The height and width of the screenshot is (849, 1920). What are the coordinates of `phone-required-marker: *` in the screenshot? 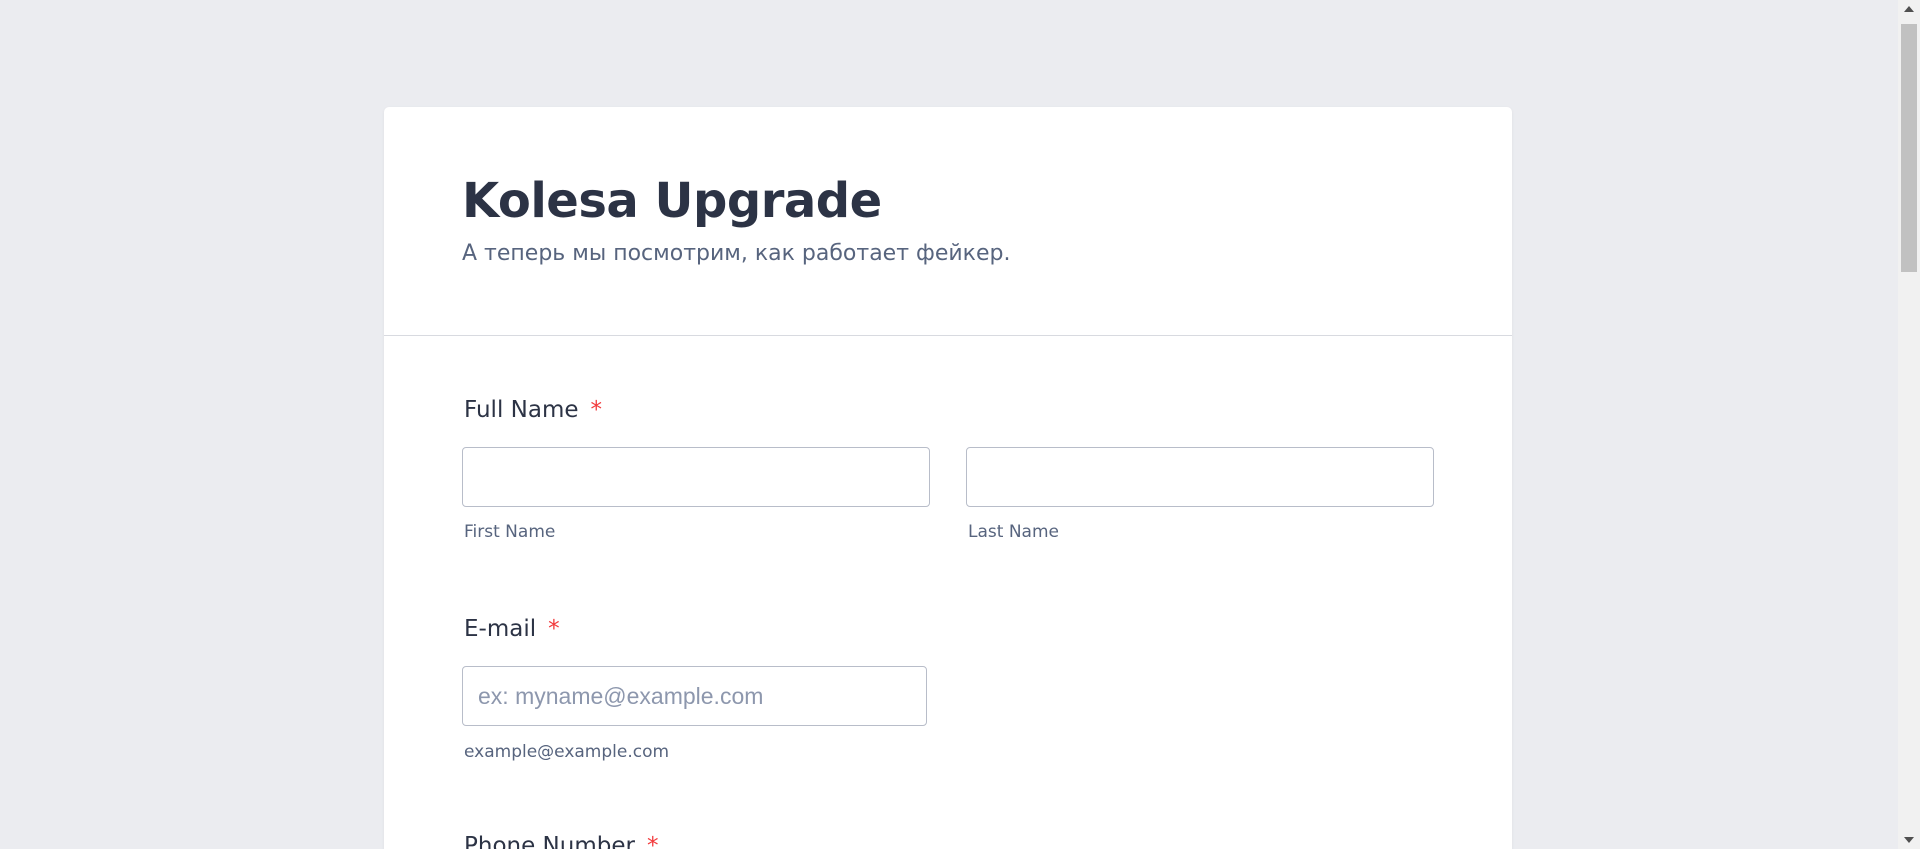 It's located at (652, 841).